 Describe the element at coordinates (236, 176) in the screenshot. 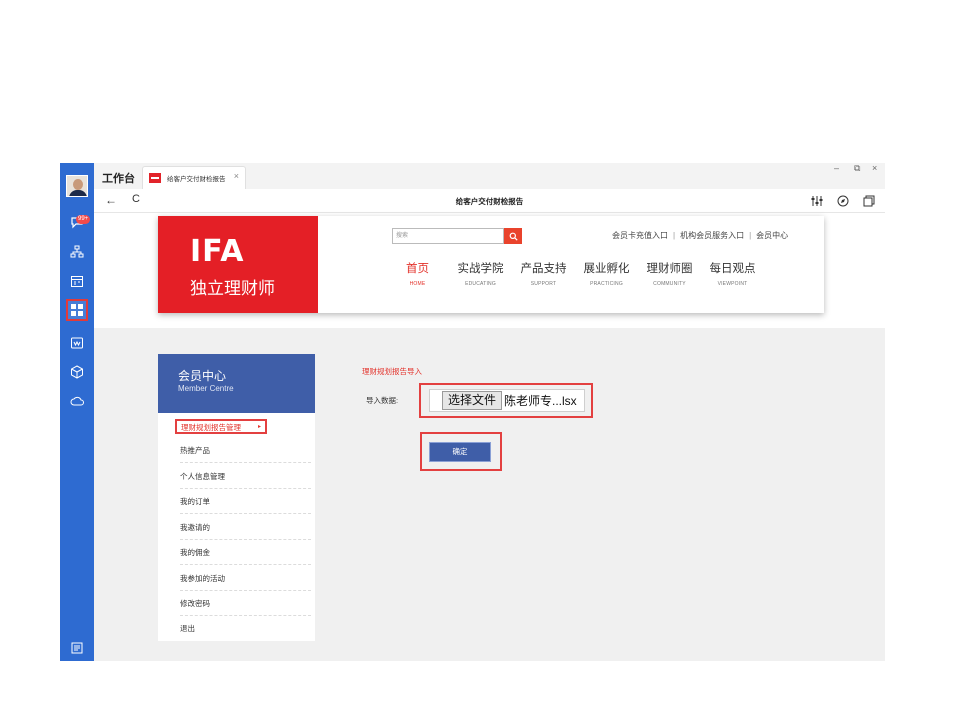

I see `tab-close-icon: ×` at that location.